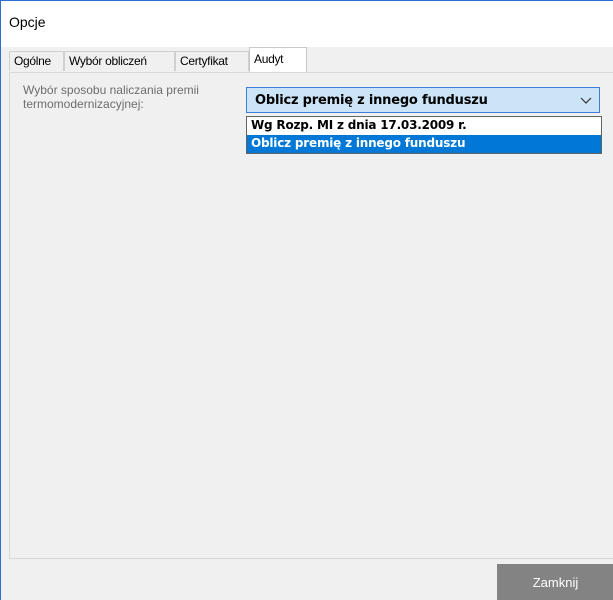  I want to click on chevron-down-icon, so click(586, 100).